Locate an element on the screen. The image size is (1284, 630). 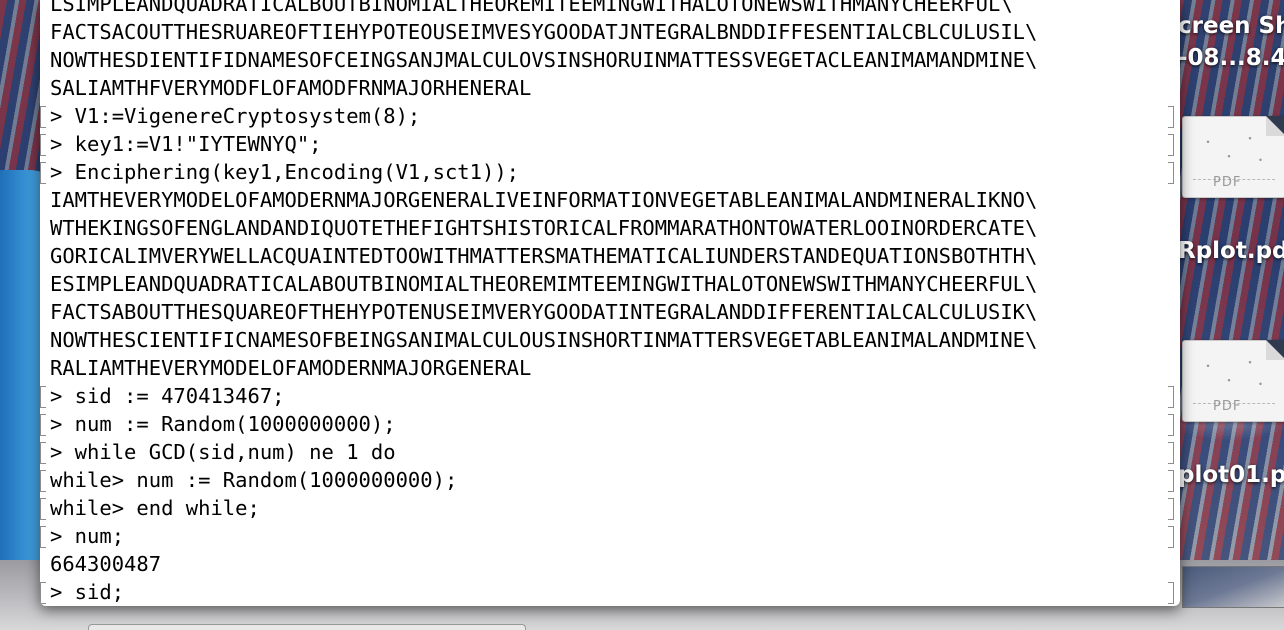
command-text: > Enciphering(key1,Encoding(V1,sct1)); is located at coordinates (284, 172).